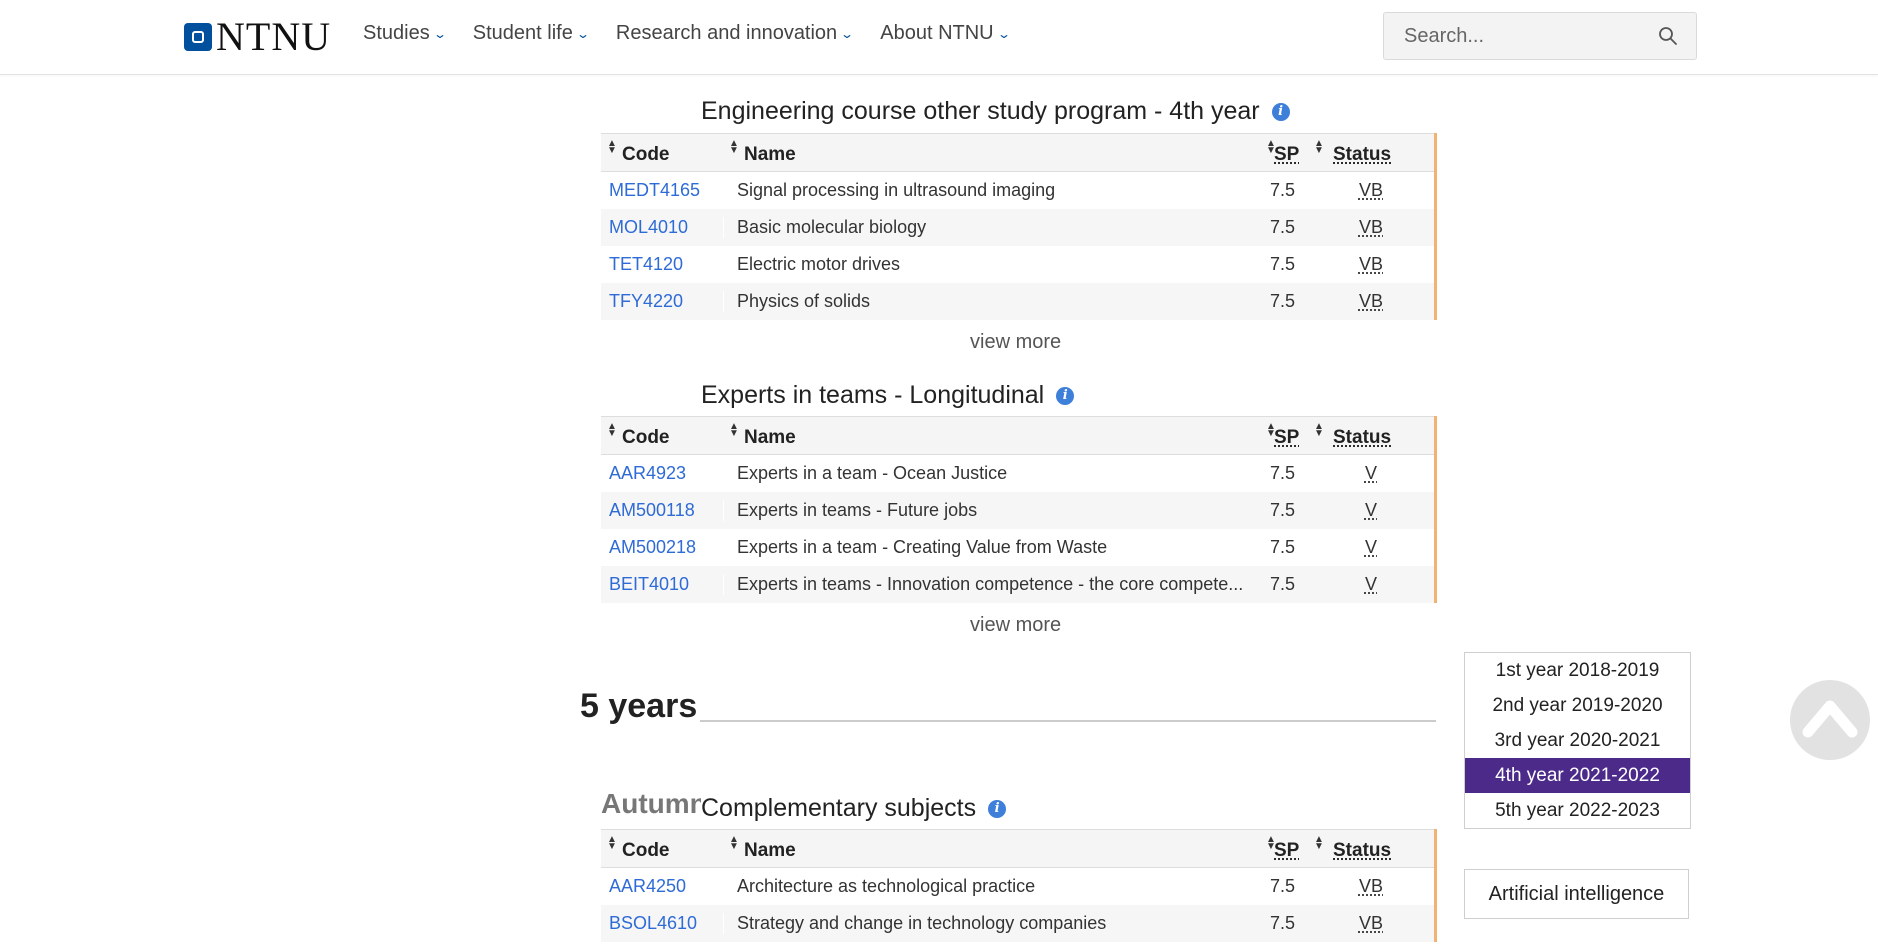 The image size is (1878, 947). I want to click on table-row: TFY4220 Physics of solids 7.5 VB, so click(1017, 301).